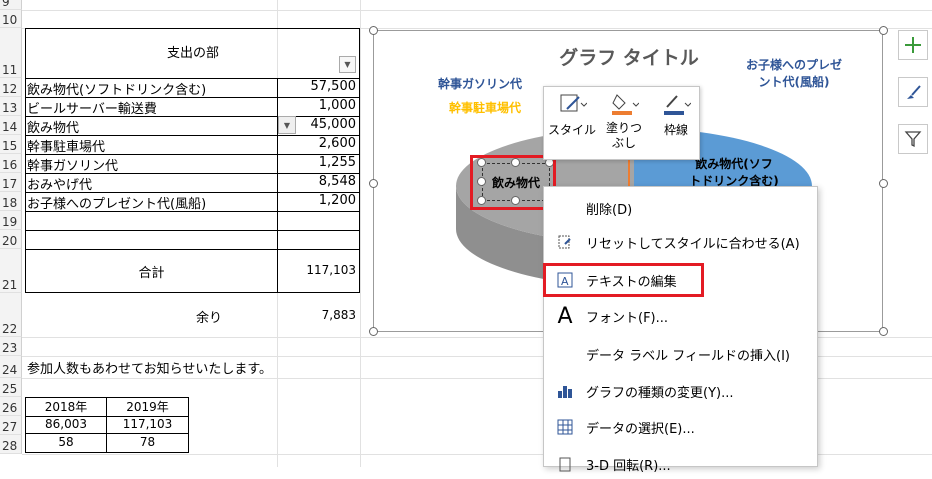 Image resolution: width=932 pixels, height=479 pixels. I want to click on mini-toolbar: スタイル 塗りつ ぶし 枠線, so click(621, 123).